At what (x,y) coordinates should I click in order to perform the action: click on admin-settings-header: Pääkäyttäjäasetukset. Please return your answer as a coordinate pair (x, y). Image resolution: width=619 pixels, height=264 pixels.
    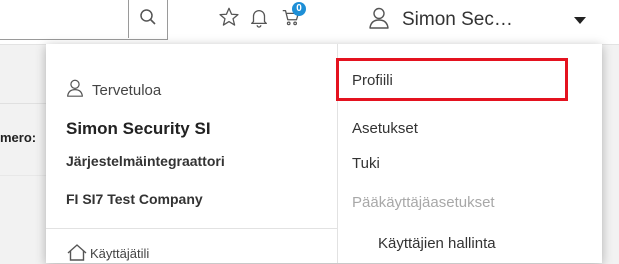
    Looking at the image, I should click on (423, 202).